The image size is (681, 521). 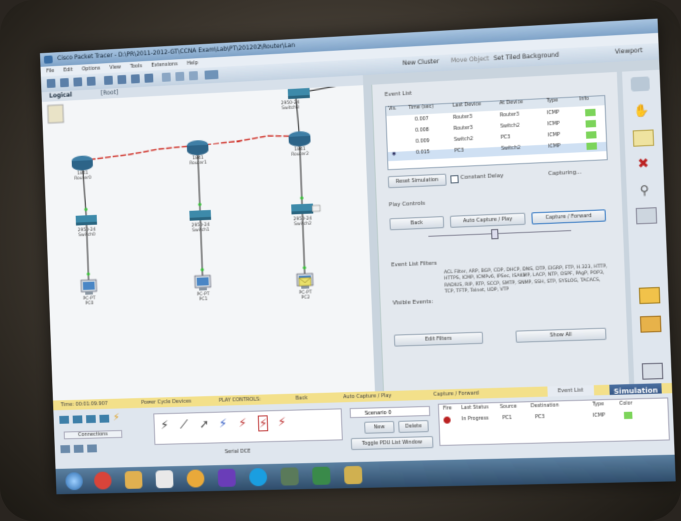 What do you see at coordinates (50, 71) in the screenshot?
I see `menu-file: File` at bounding box center [50, 71].